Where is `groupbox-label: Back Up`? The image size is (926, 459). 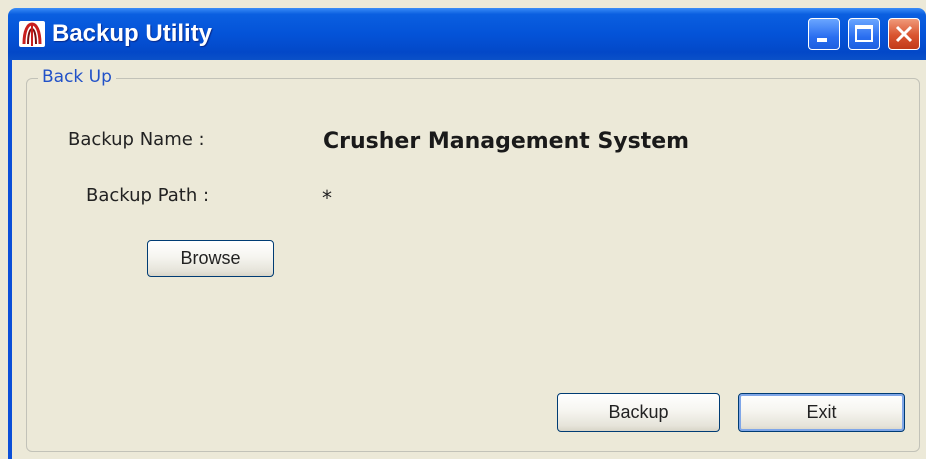
groupbox-label: Back Up is located at coordinates (77, 77).